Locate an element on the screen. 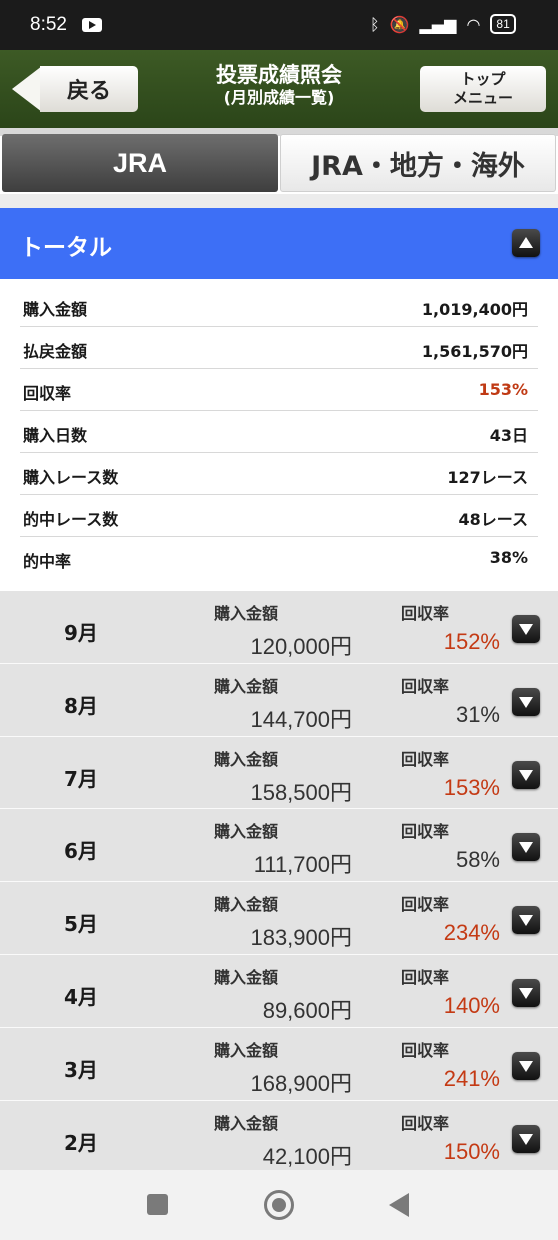  back-triangle-icon is located at coordinates (399, 1205).